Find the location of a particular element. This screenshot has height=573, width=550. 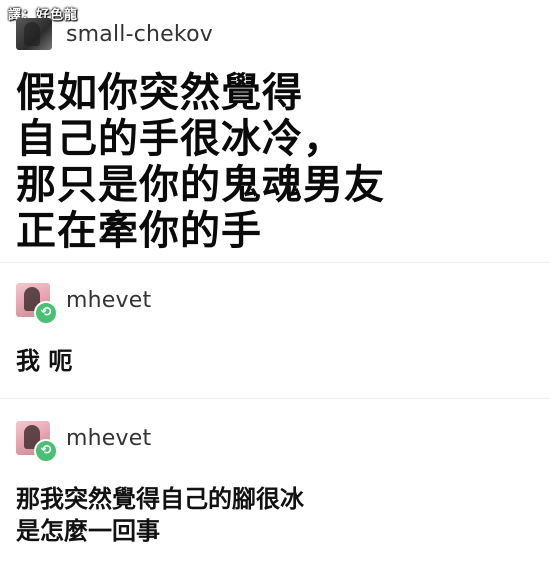

username: small-chekov is located at coordinates (139, 34).